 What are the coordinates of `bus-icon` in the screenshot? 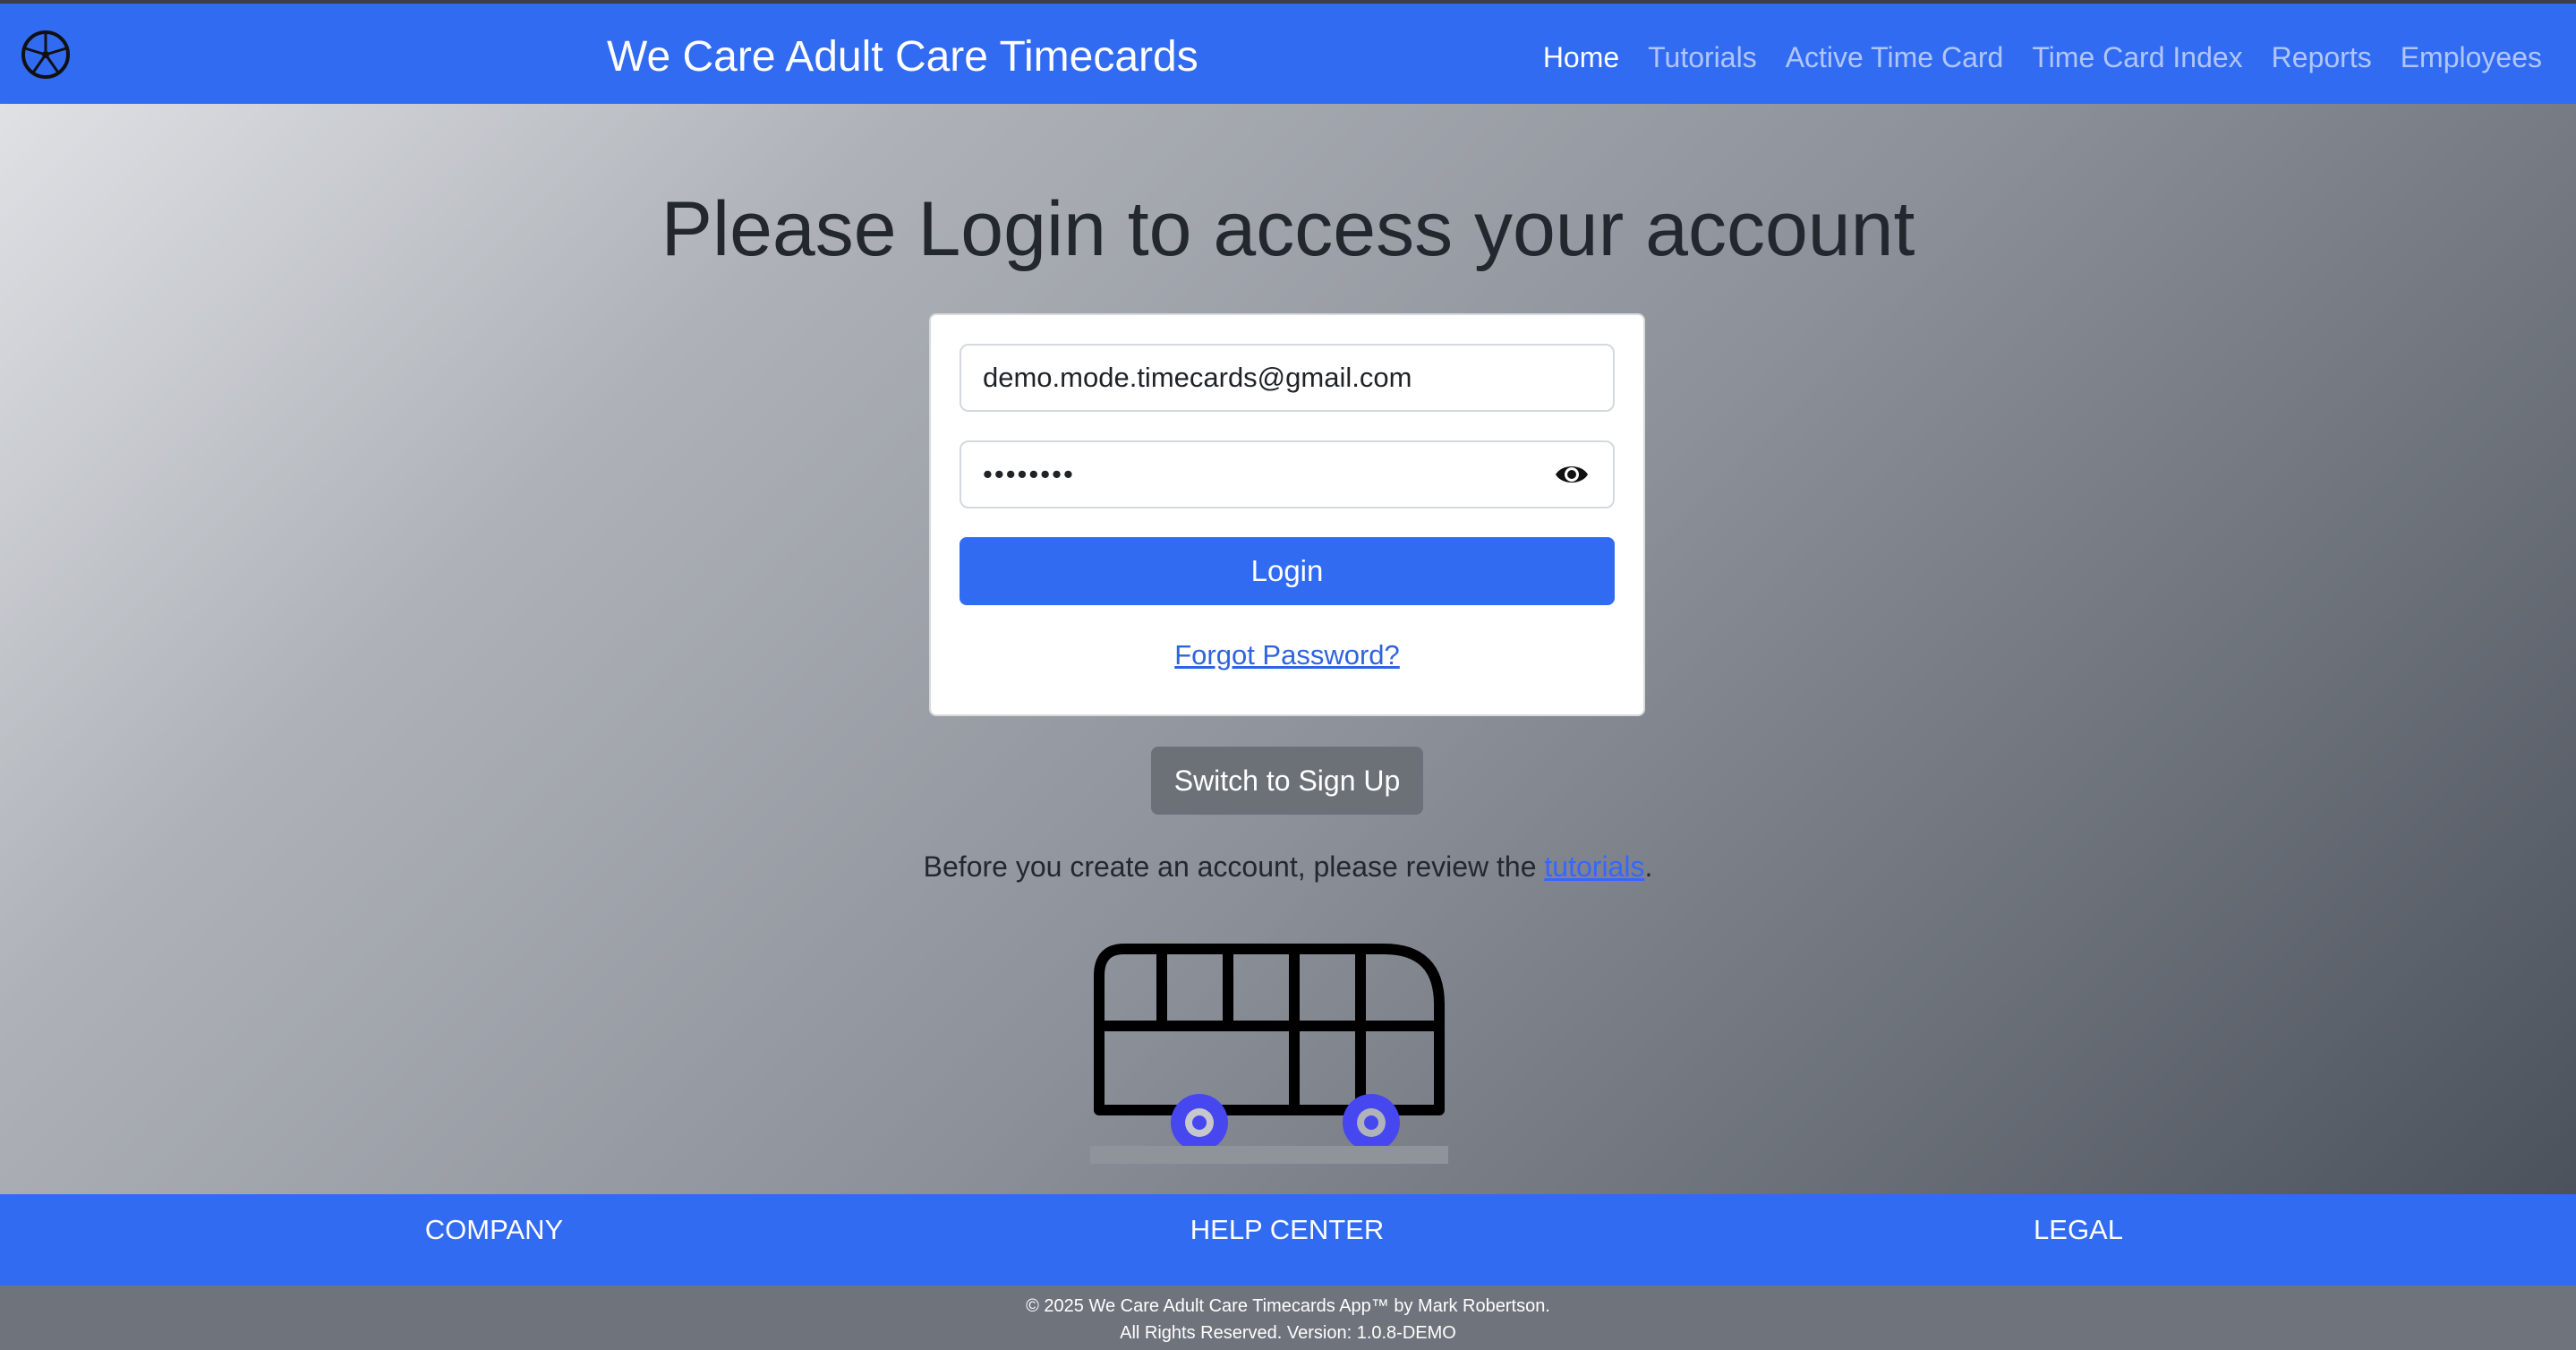 It's located at (1269, 1054).